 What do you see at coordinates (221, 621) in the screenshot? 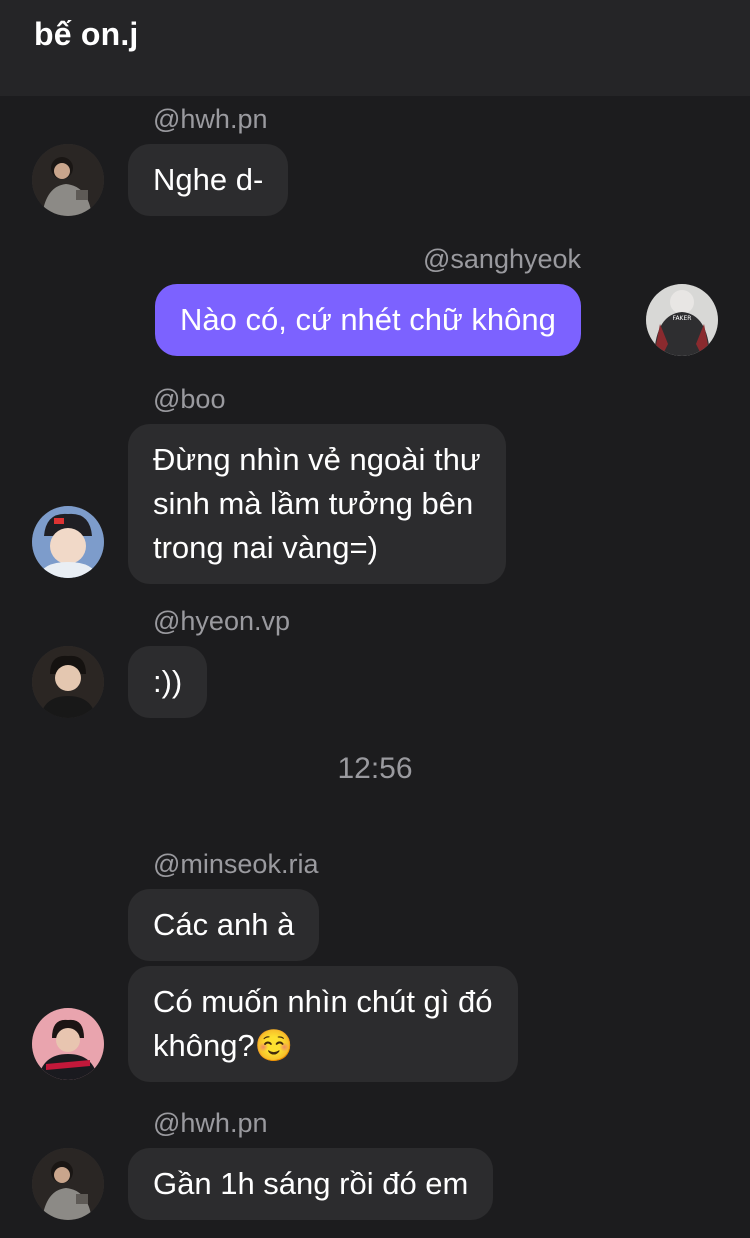
I see `message-username: @hyeon.vp` at bounding box center [221, 621].